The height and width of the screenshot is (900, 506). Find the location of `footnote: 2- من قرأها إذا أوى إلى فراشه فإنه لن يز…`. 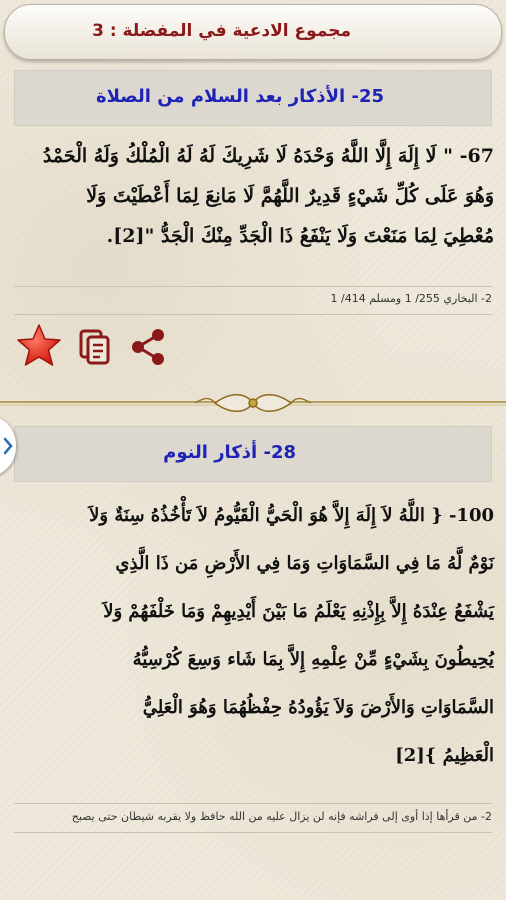

footnote: 2- من قرأها إذا أوى إلى فراشه فإنه لن يز… is located at coordinates (281, 816).